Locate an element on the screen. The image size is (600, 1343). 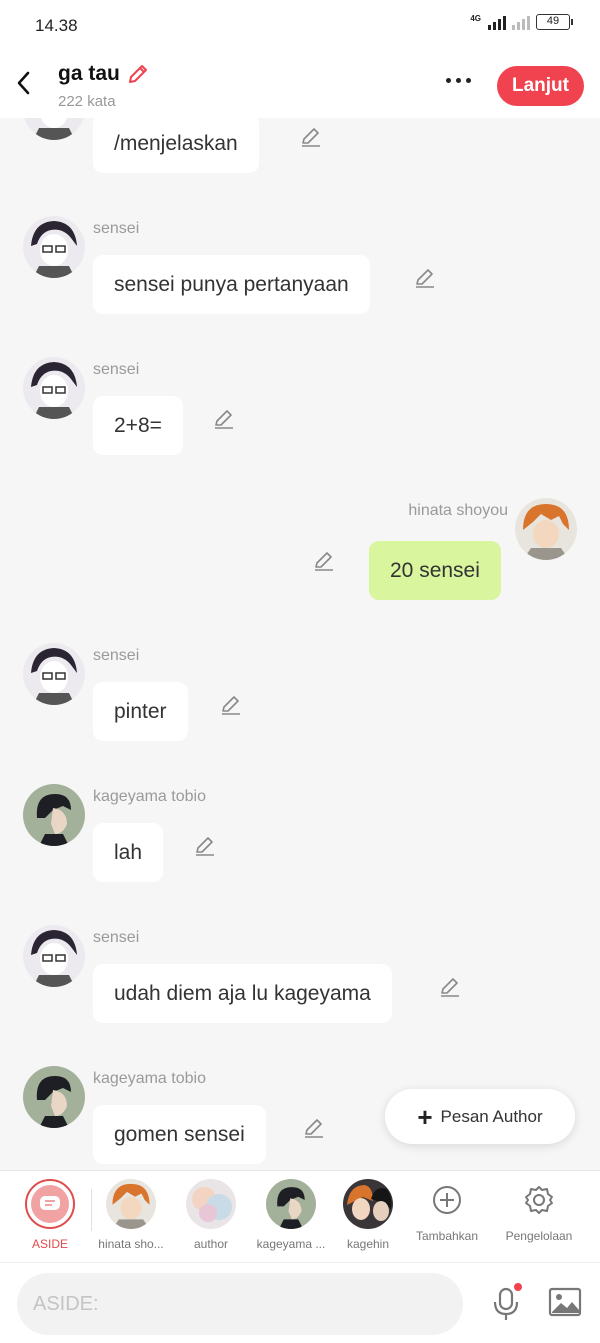
signal-secondary-icon is located at coordinates (521, 22).